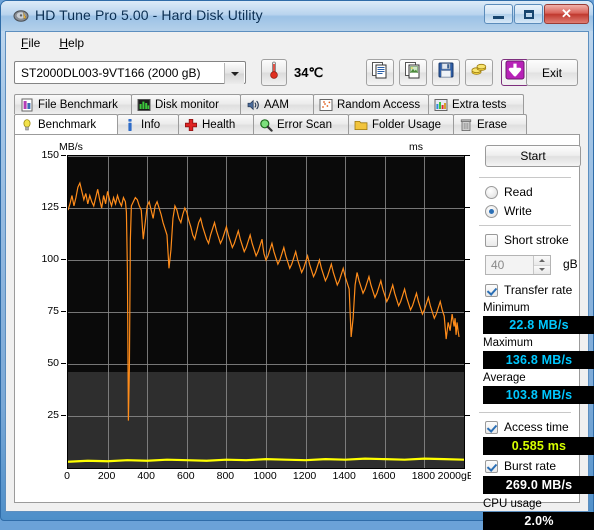 This screenshot has height=530, width=594. Describe the element at coordinates (491, 290) in the screenshot. I see `transfer-rate-checkbox-icon` at that location.